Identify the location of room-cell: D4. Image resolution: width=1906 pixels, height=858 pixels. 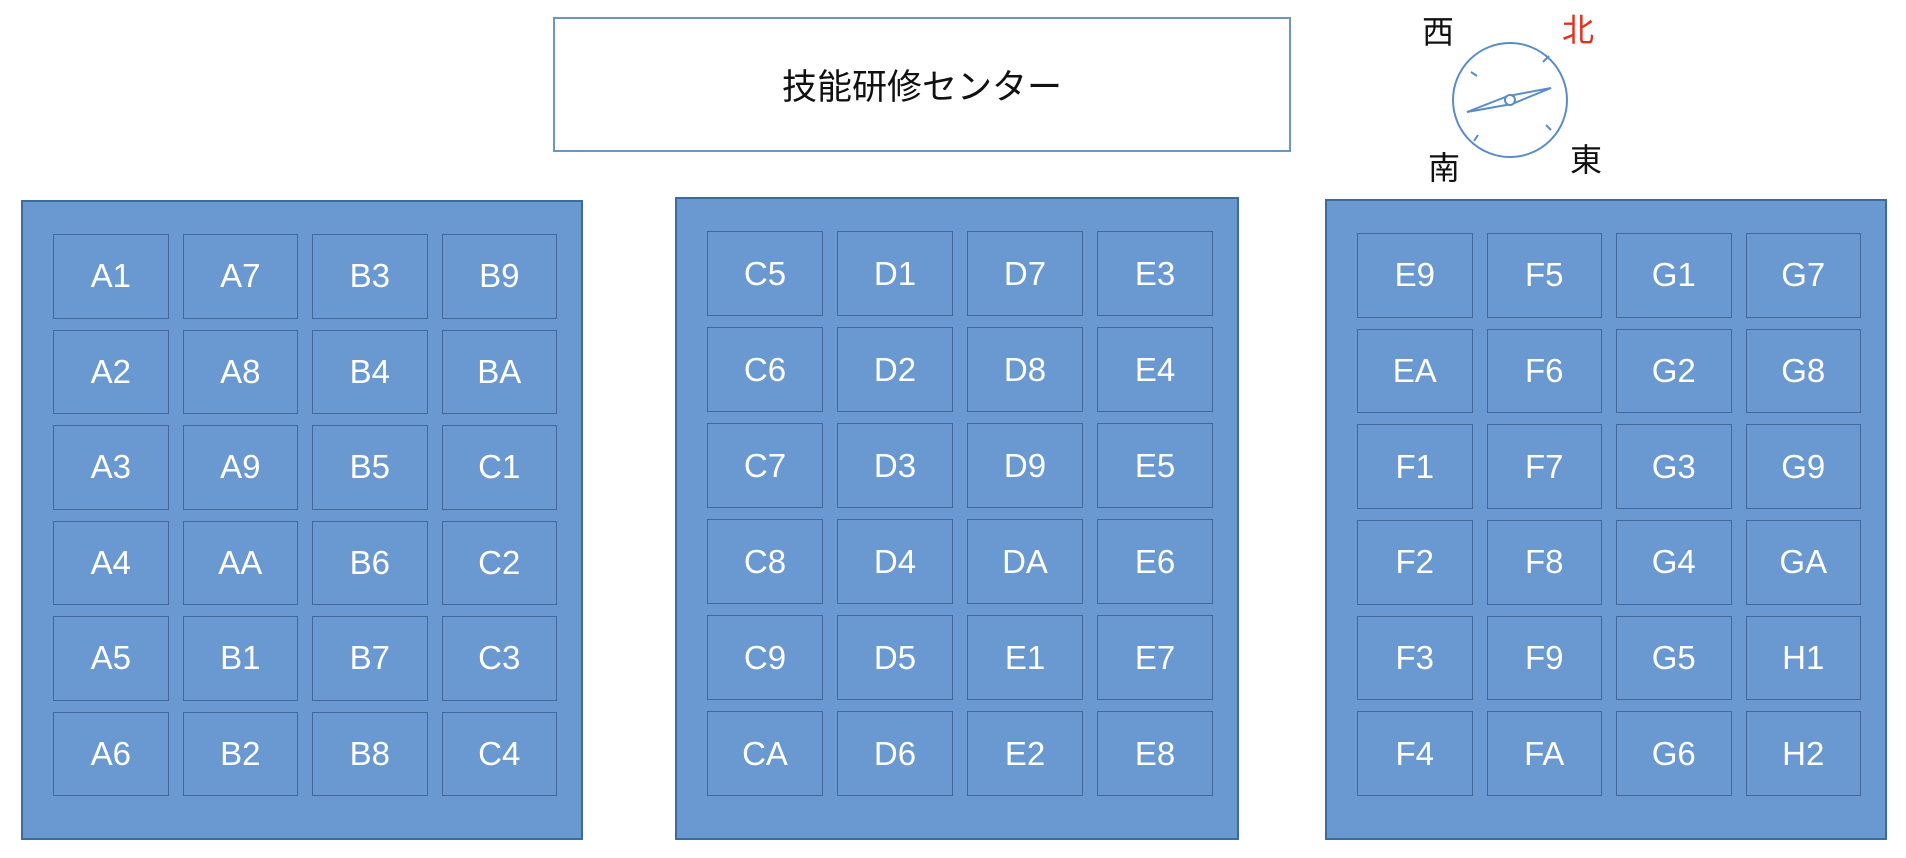
(895, 561).